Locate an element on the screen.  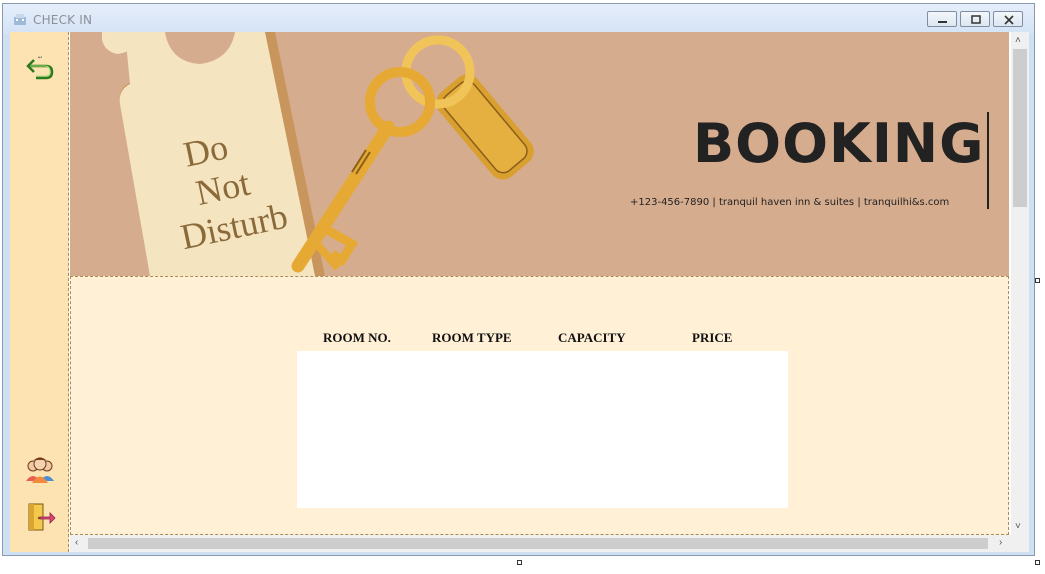
minimize-button is located at coordinates (942, 19).